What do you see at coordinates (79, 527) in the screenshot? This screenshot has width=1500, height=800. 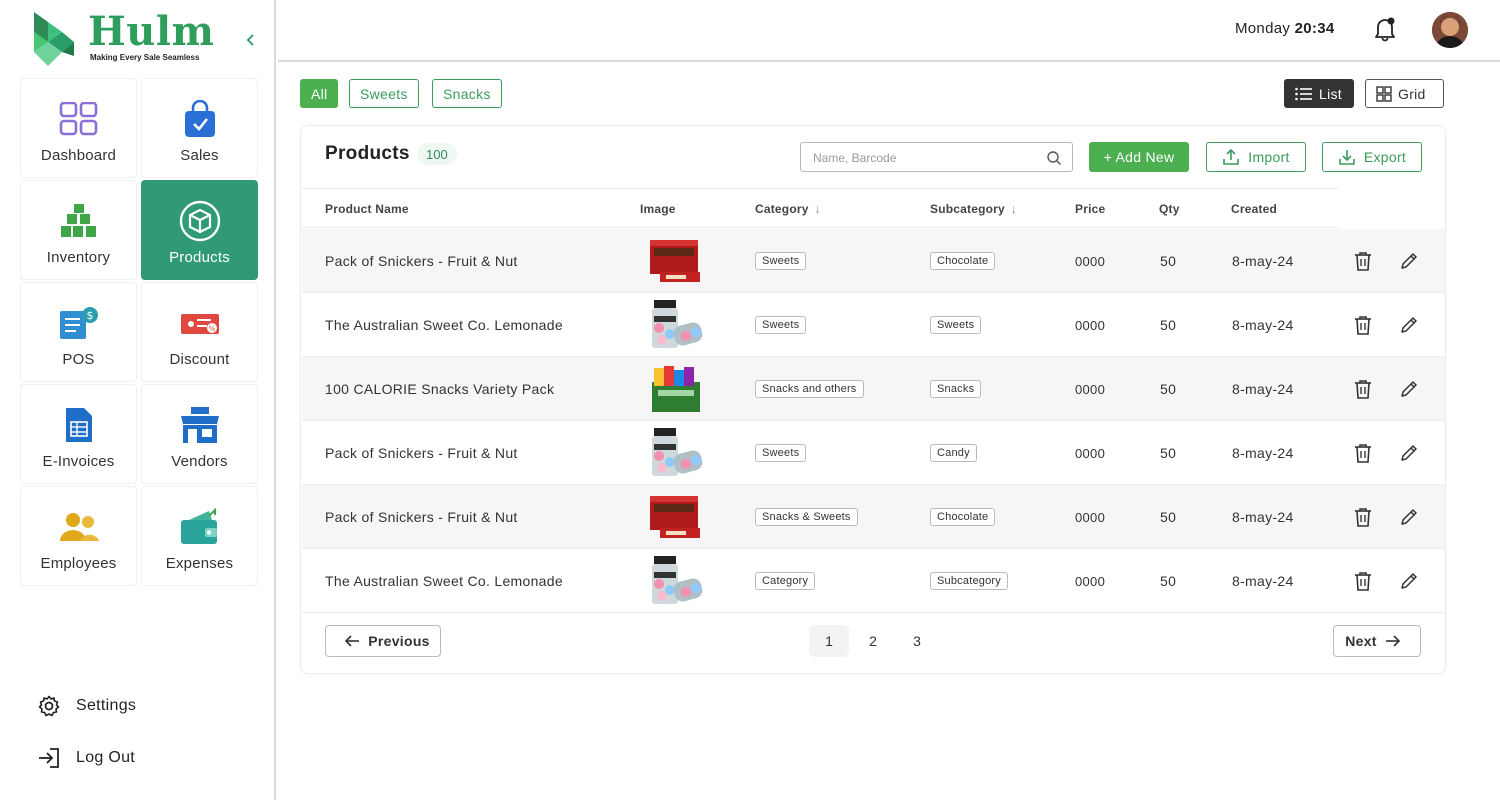 I see `employees-icon` at bounding box center [79, 527].